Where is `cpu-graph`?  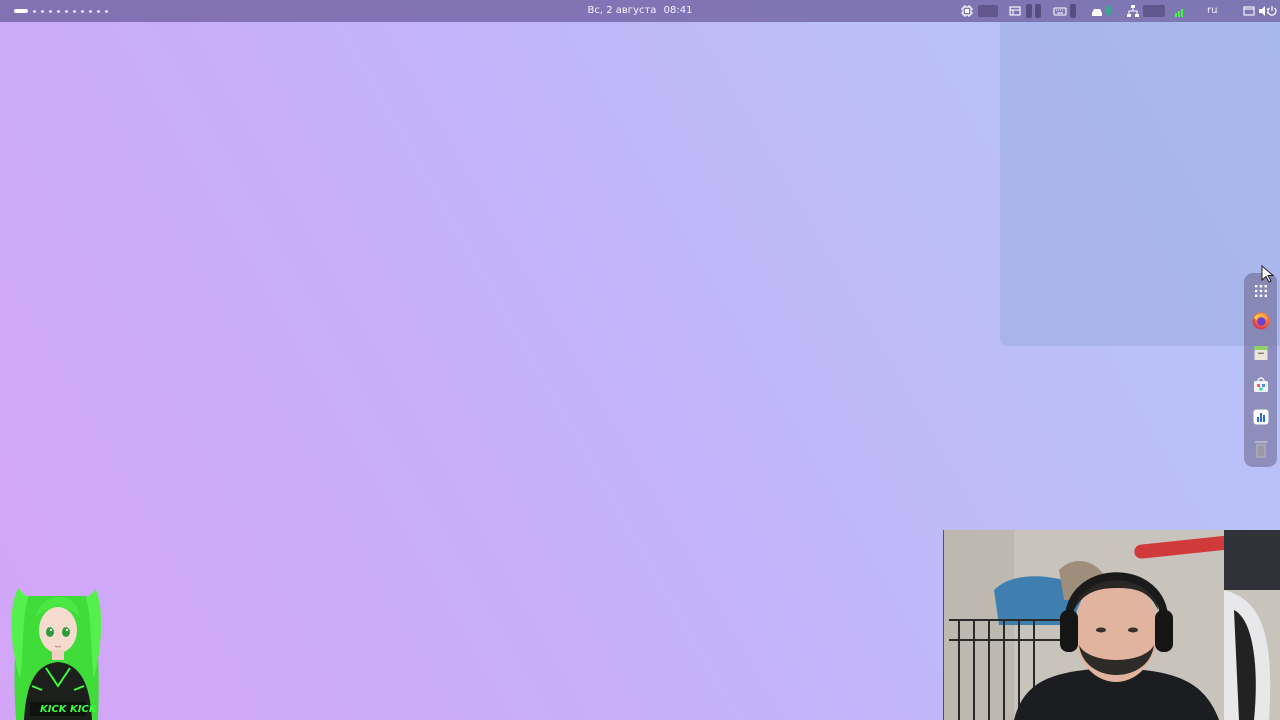 cpu-graph is located at coordinates (988, 11).